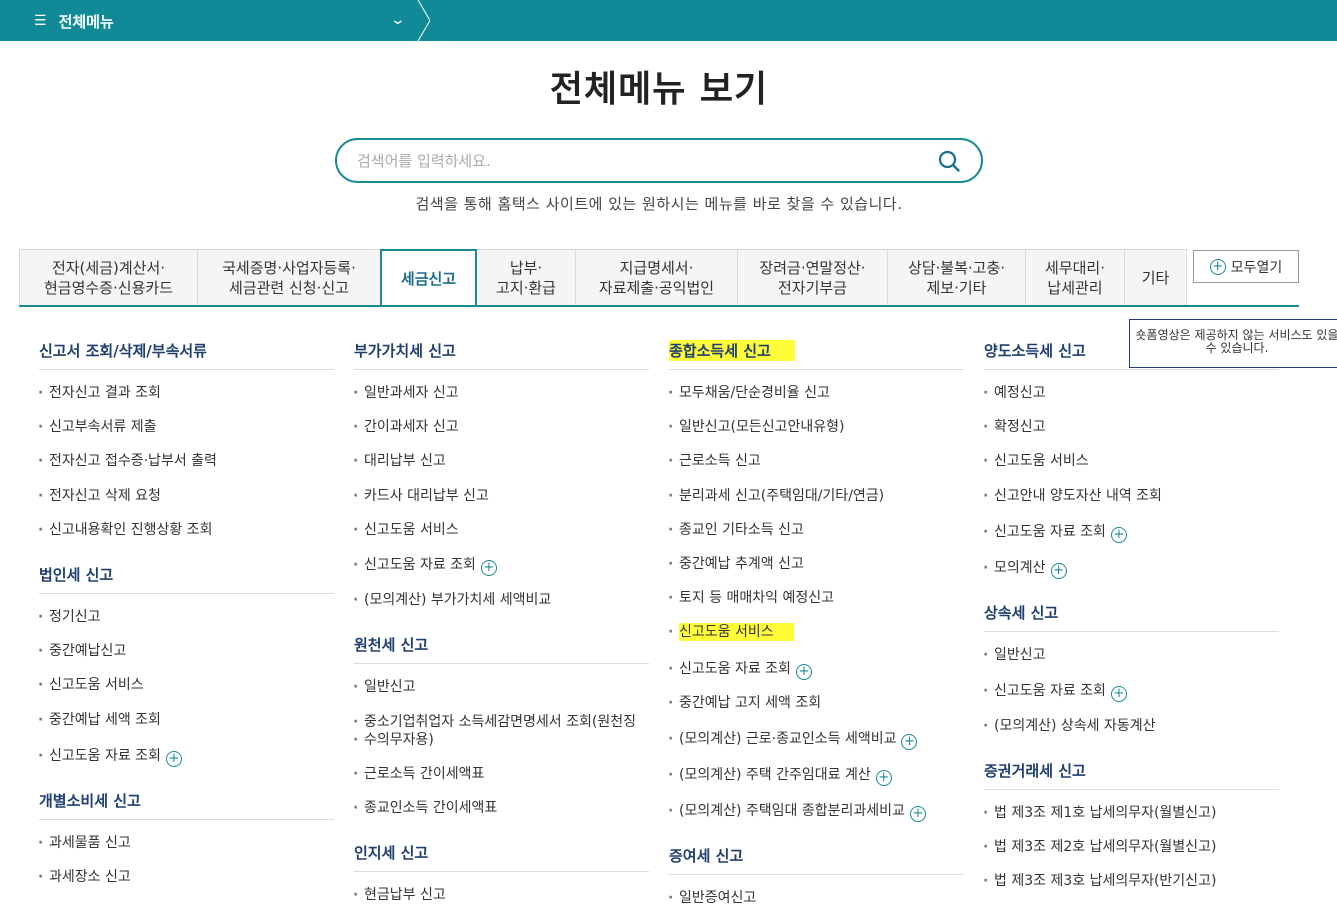 The image size is (1337, 908). I want to click on menu-item-expandable: (모의계산) 주택임대 종합분리과세비교+, so click(797, 812).